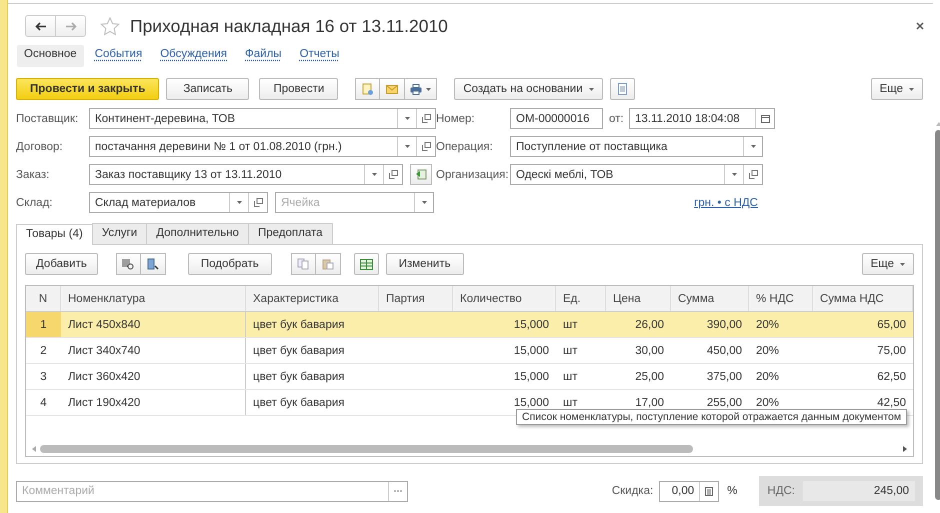  I want to click on table-button, so click(366, 264).